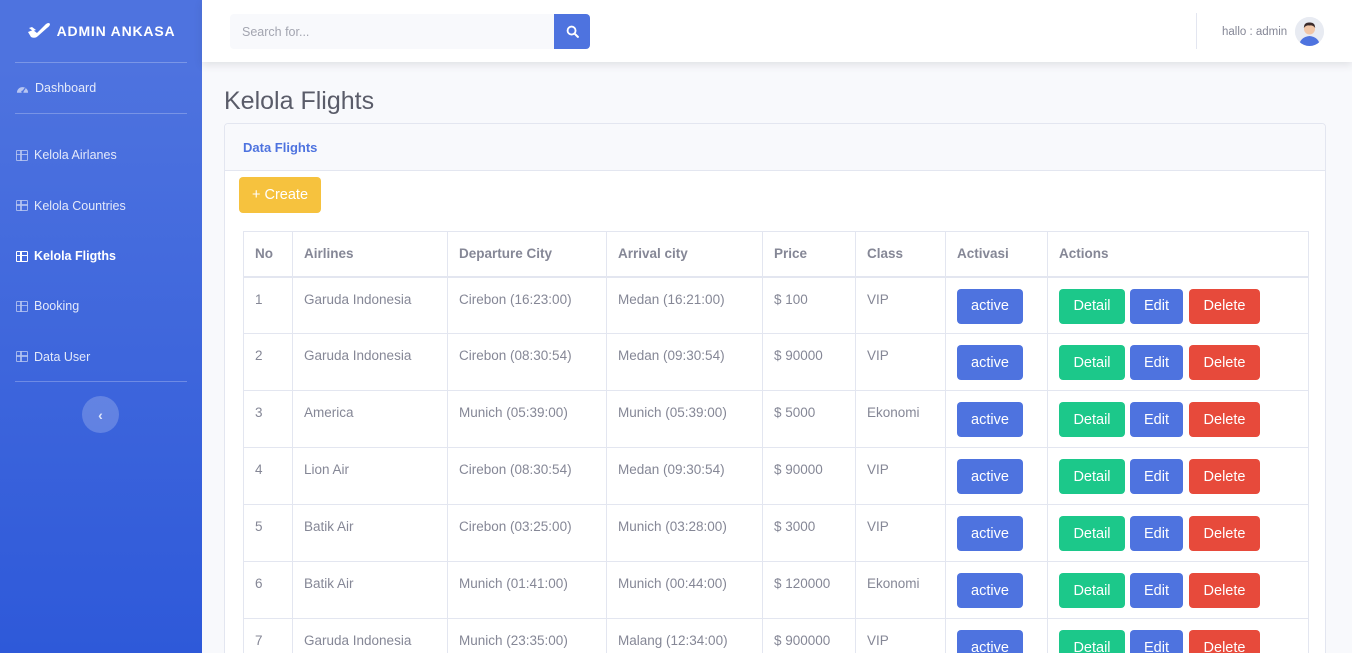 The image size is (1352, 653). What do you see at coordinates (22, 88) in the screenshot?
I see `dashboard-icon` at bounding box center [22, 88].